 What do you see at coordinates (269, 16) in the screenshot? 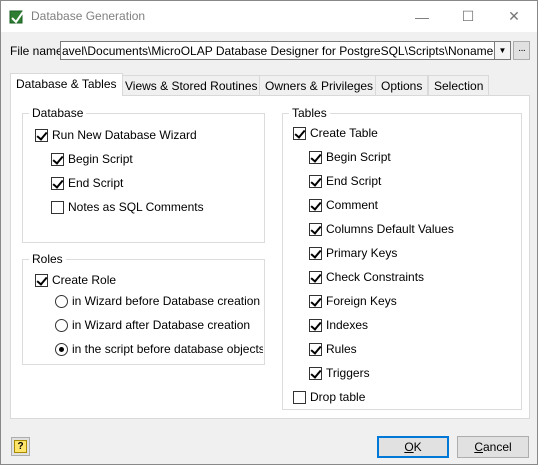
I see `title-bar: Database Generation — ☐ ✕` at bounding box center [269, 16].